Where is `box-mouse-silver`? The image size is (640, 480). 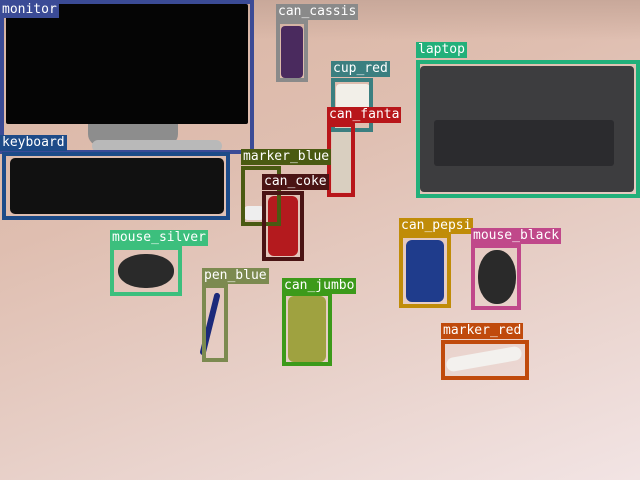 box-mouse-silver is located at coordinates (146, 271).